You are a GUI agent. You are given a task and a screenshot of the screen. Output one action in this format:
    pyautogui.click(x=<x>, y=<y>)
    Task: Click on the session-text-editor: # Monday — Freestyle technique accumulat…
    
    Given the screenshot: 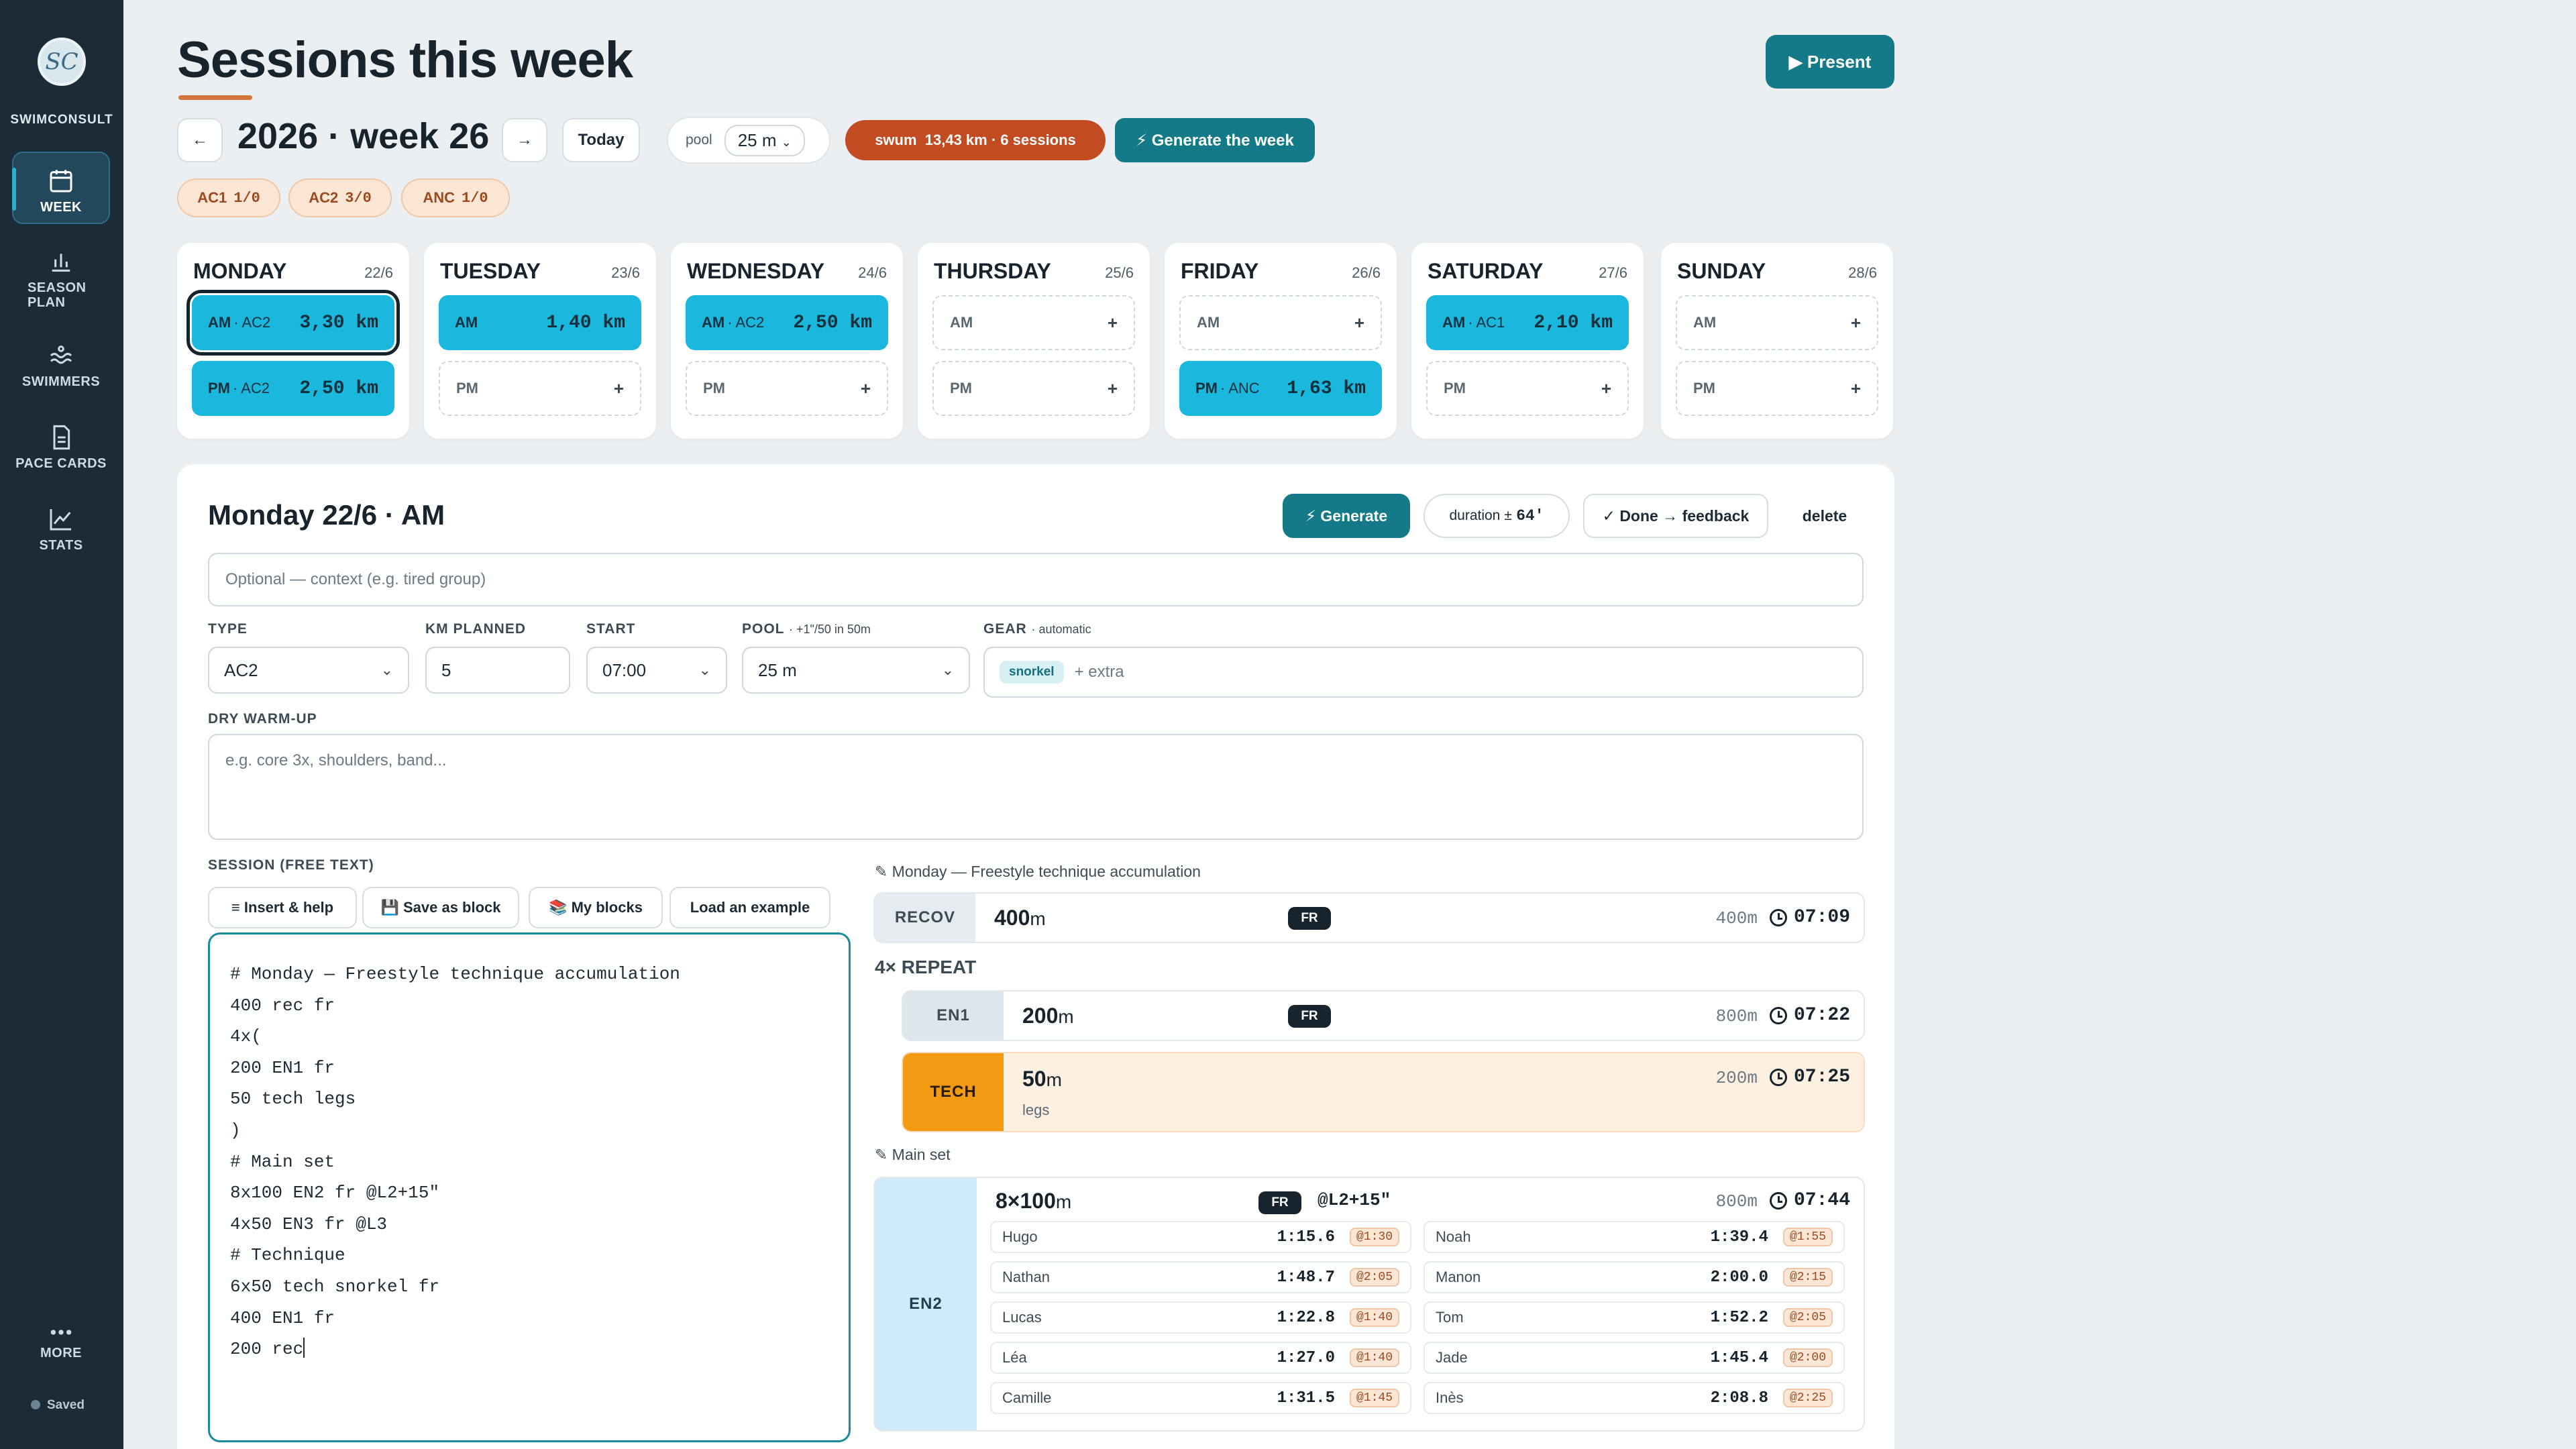 What is the action you would take?
    pyautogui.click(x=529, y=1187)
    